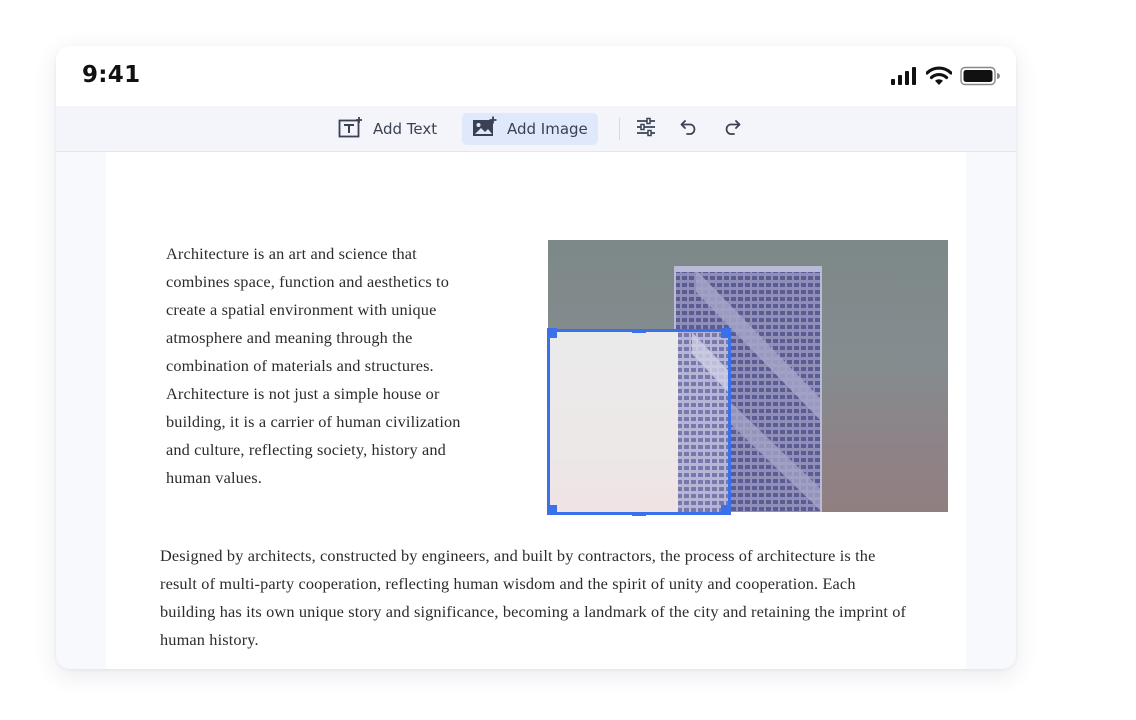 Image resolution: width=1136 pixels, height=720 pixels. Describe the element at coordinates (639, 331) in the screenshot. I see `crop-handle-top` at that location.